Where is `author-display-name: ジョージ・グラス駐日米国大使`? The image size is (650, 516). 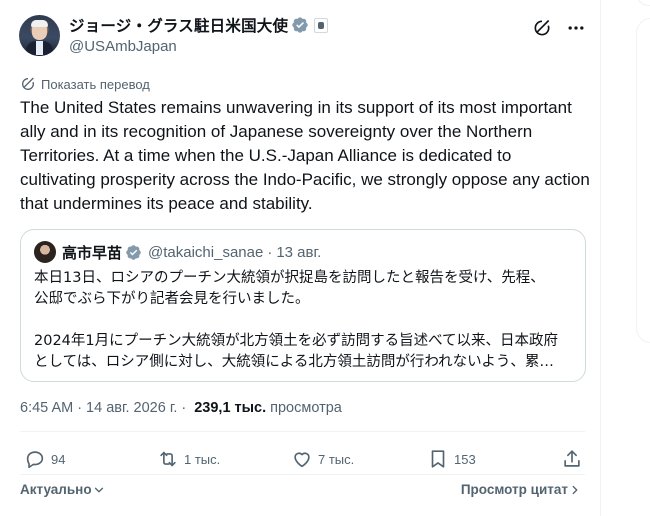 author-display-name: ジョージ・グラス駐日米国大使 is located at coordinates (178, 25).